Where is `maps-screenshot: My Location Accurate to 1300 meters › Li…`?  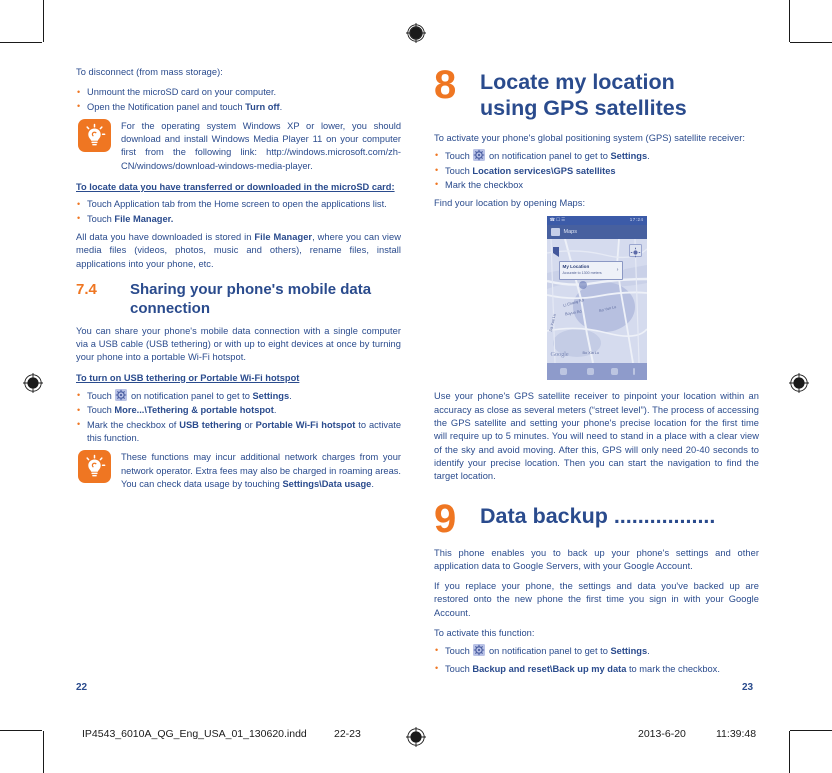
maps-screenshot: My Location Accurate to 1300 meters › Li… is located at coordinates (596, 298).